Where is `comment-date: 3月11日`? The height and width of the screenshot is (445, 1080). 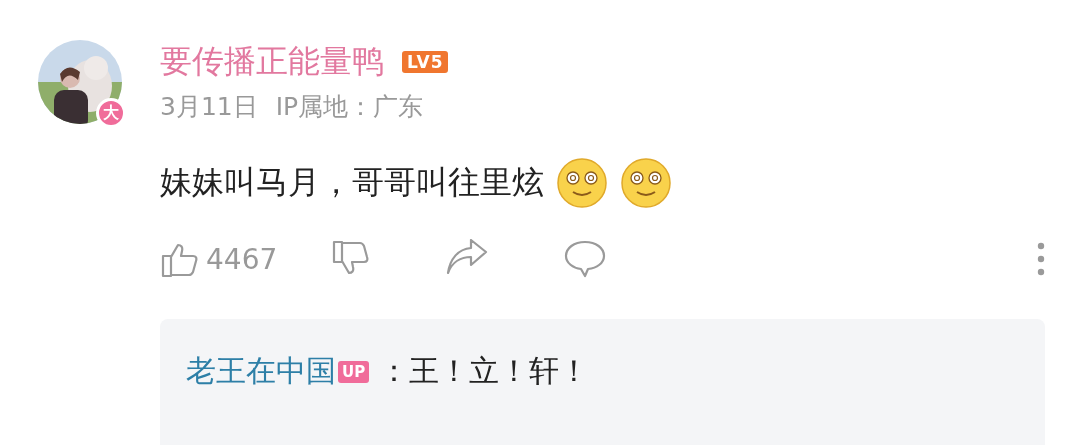
comment-date: 3月11日 is located at coordinates (209, 107).